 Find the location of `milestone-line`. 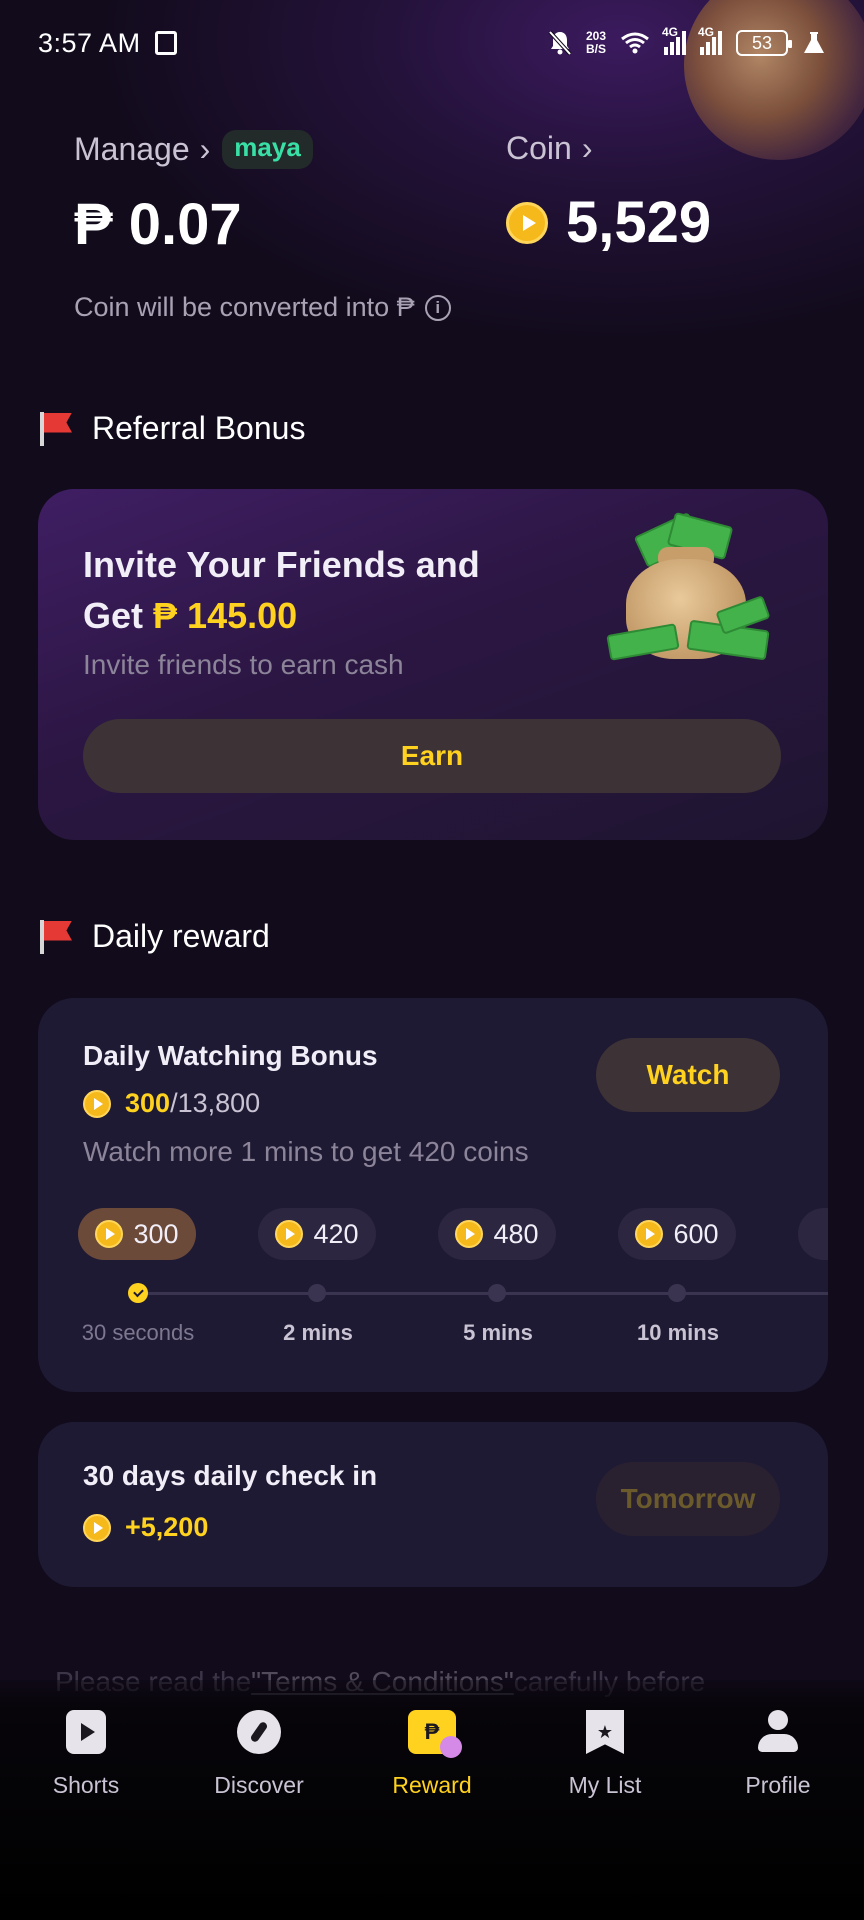

milestone-line is located at coordinates (483, 1293).